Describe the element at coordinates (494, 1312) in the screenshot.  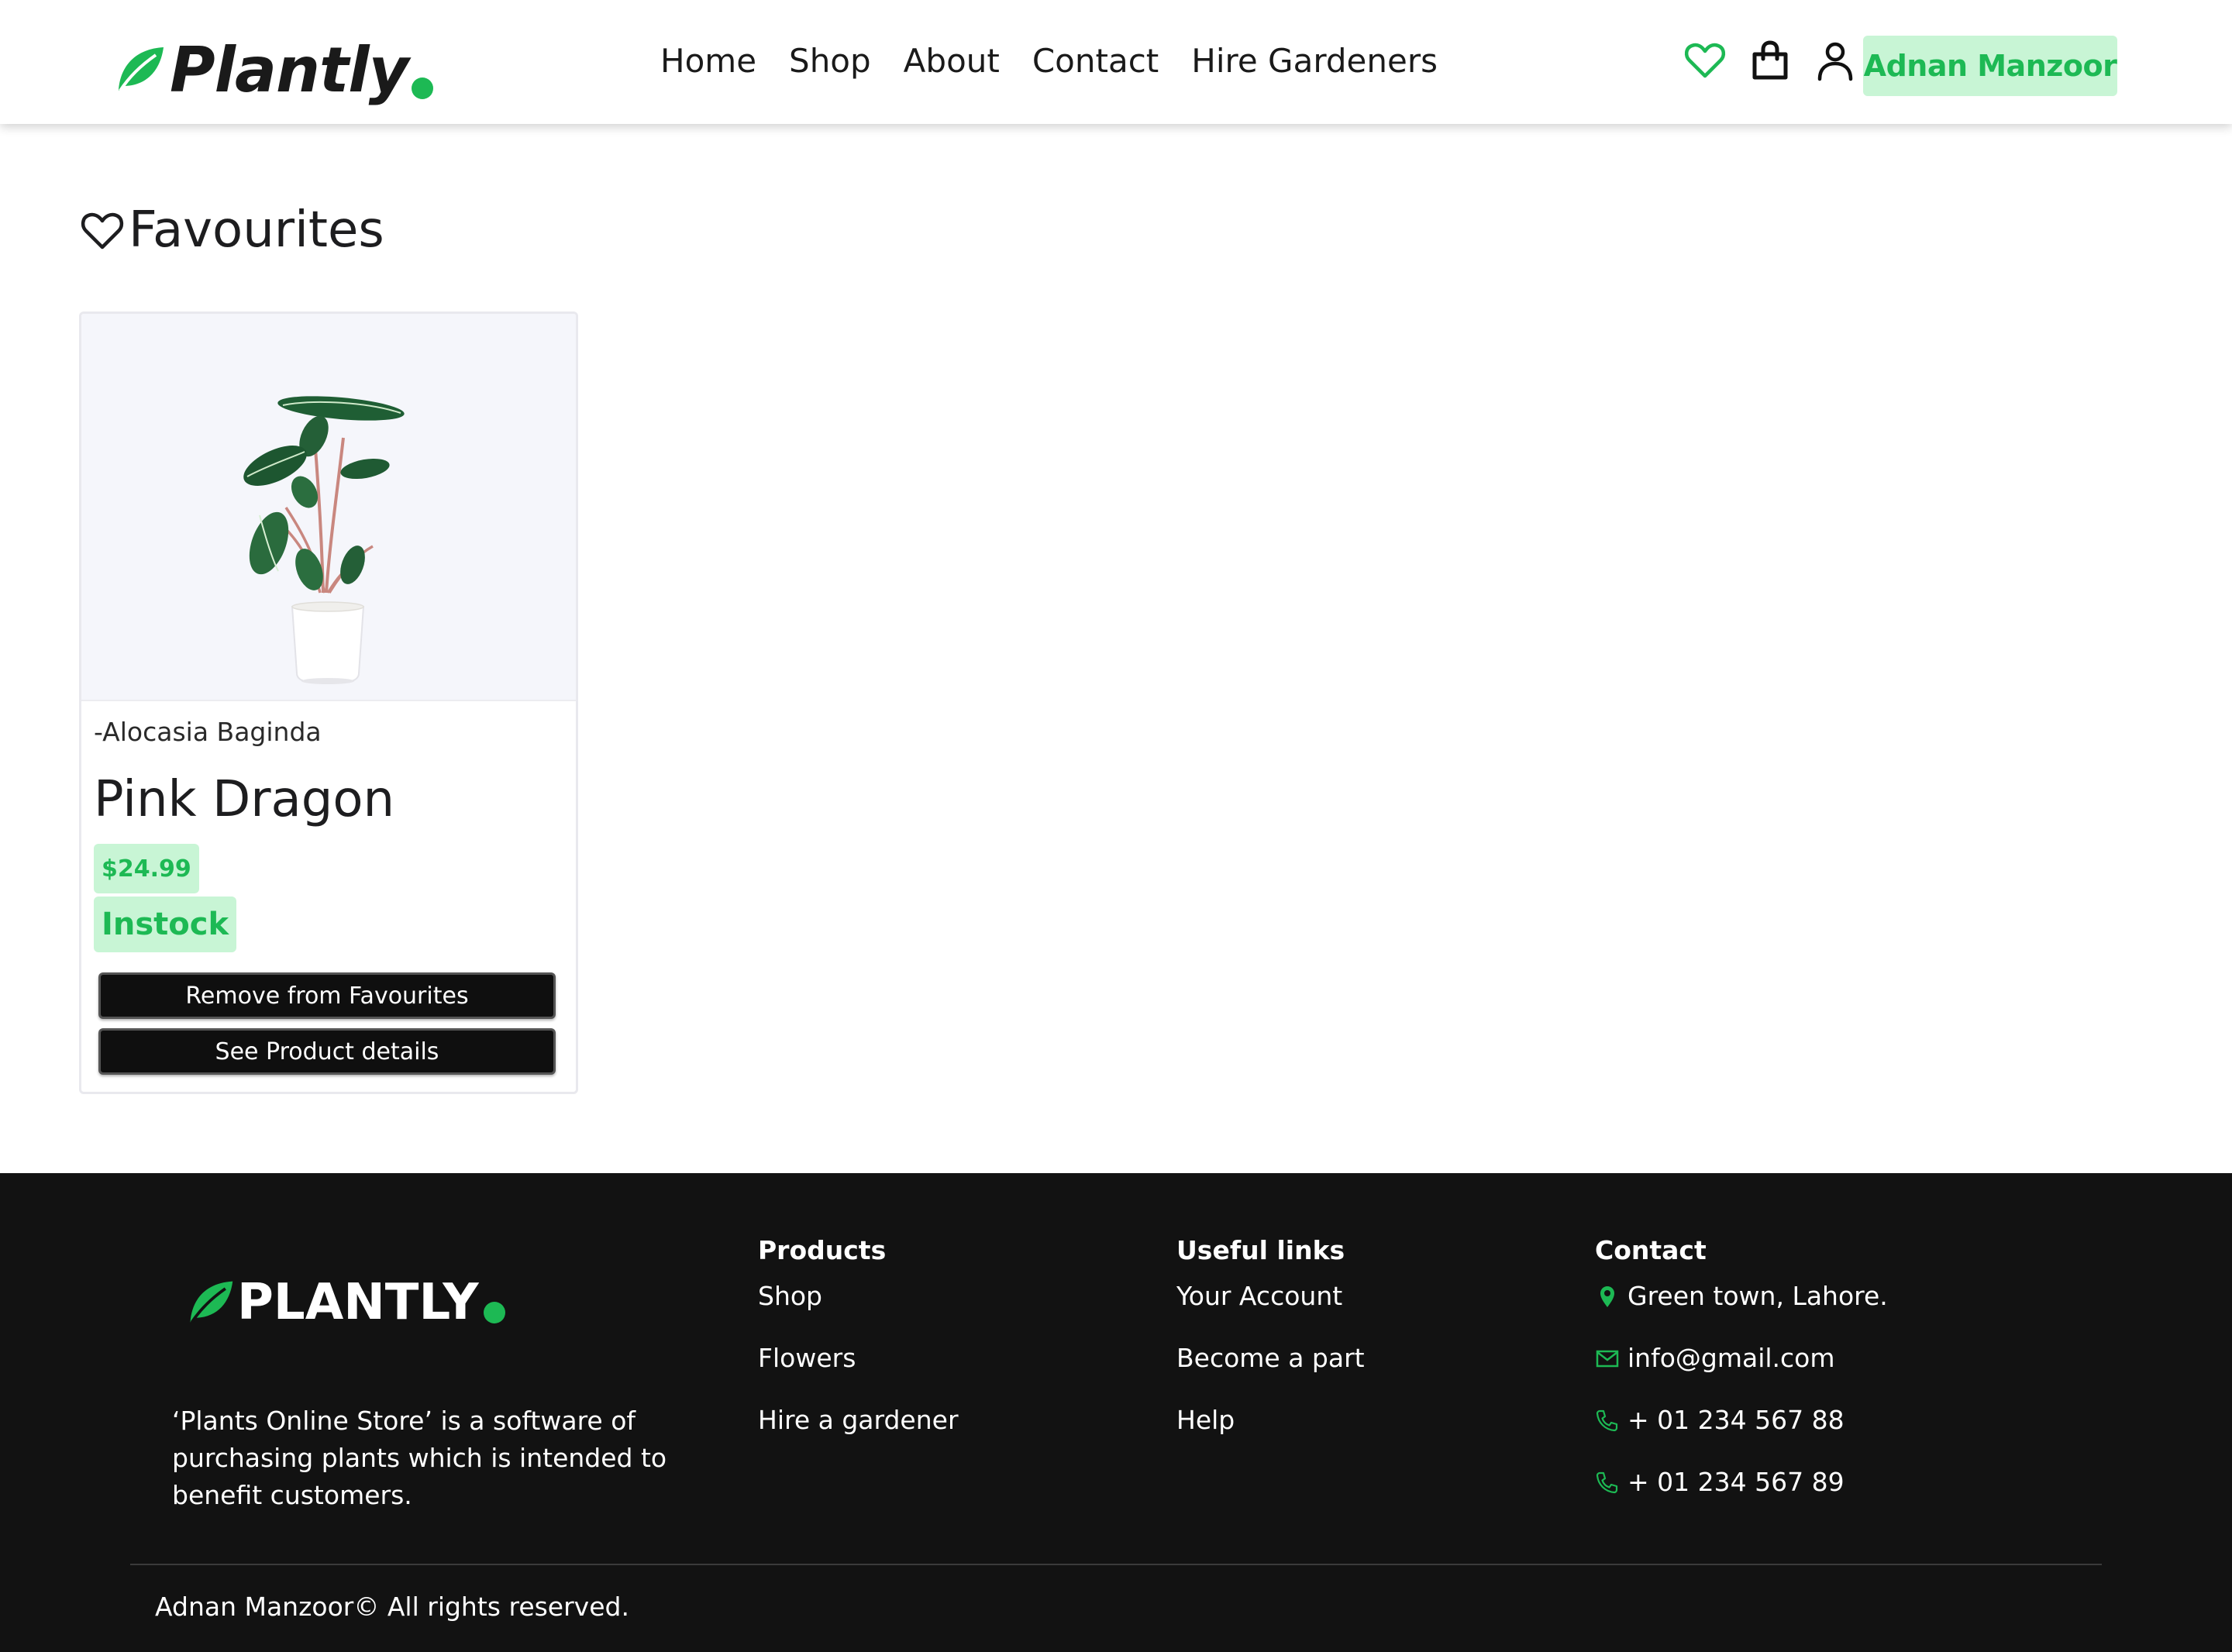
I see `footer-logo-dot` at that location.